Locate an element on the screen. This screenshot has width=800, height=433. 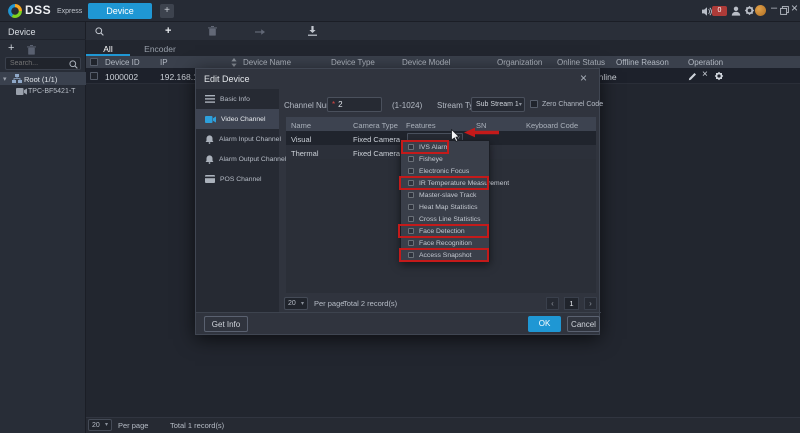
annotation-arrow is located at coordinates (481, 132).